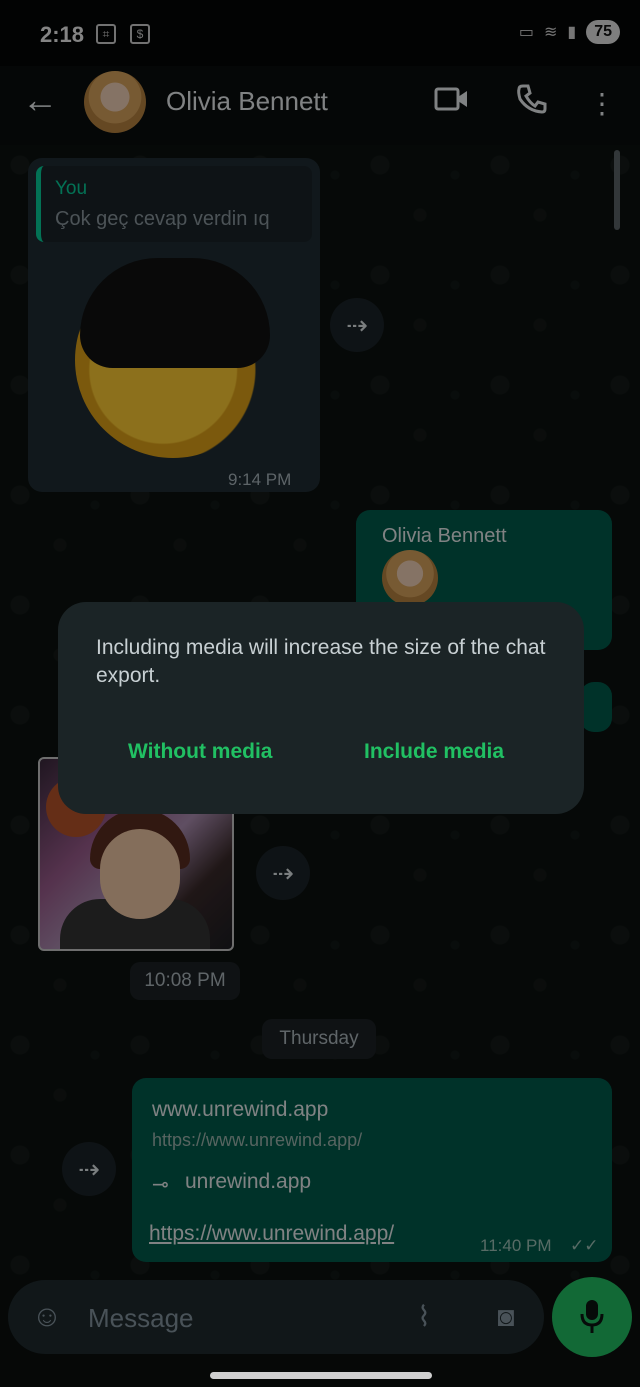 This screenshot has width=640, height=1387. What do you see at coordinates (434, 752) in the screenshot?
I see `include-media-button: Include media` at bounding box center [434, 752].